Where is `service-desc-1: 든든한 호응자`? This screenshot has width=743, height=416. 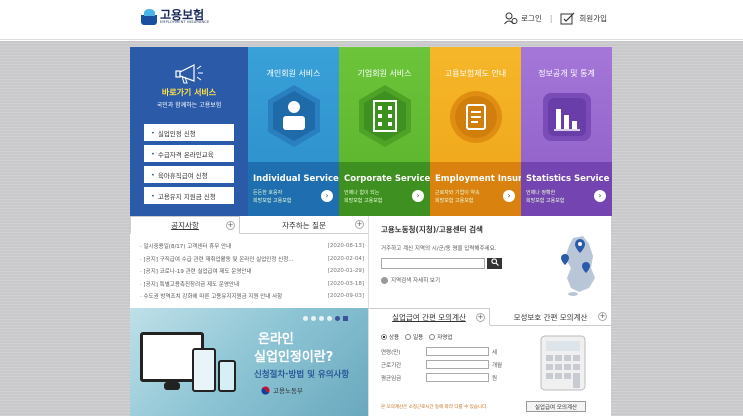
service-desc-1: 든든한 호응자 is located at coordinates (268, 193).